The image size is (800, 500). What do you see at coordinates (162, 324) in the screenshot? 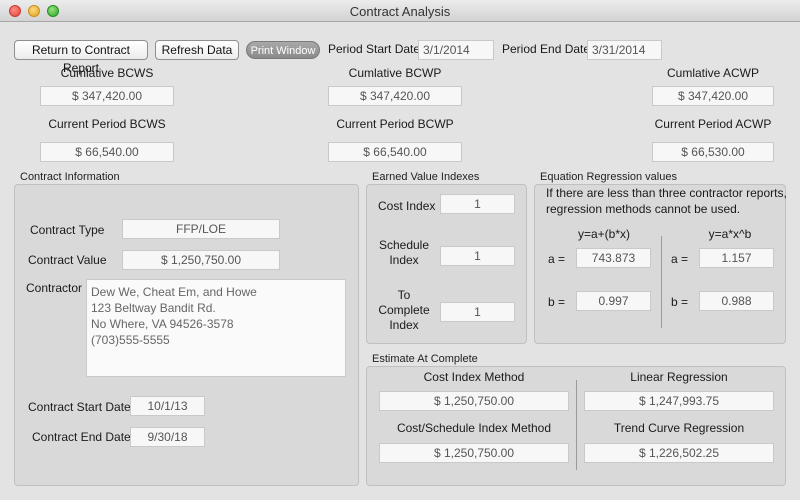
I see `contractor-line: No Where, VA 94526-3578` at bounding box center [162, 324].